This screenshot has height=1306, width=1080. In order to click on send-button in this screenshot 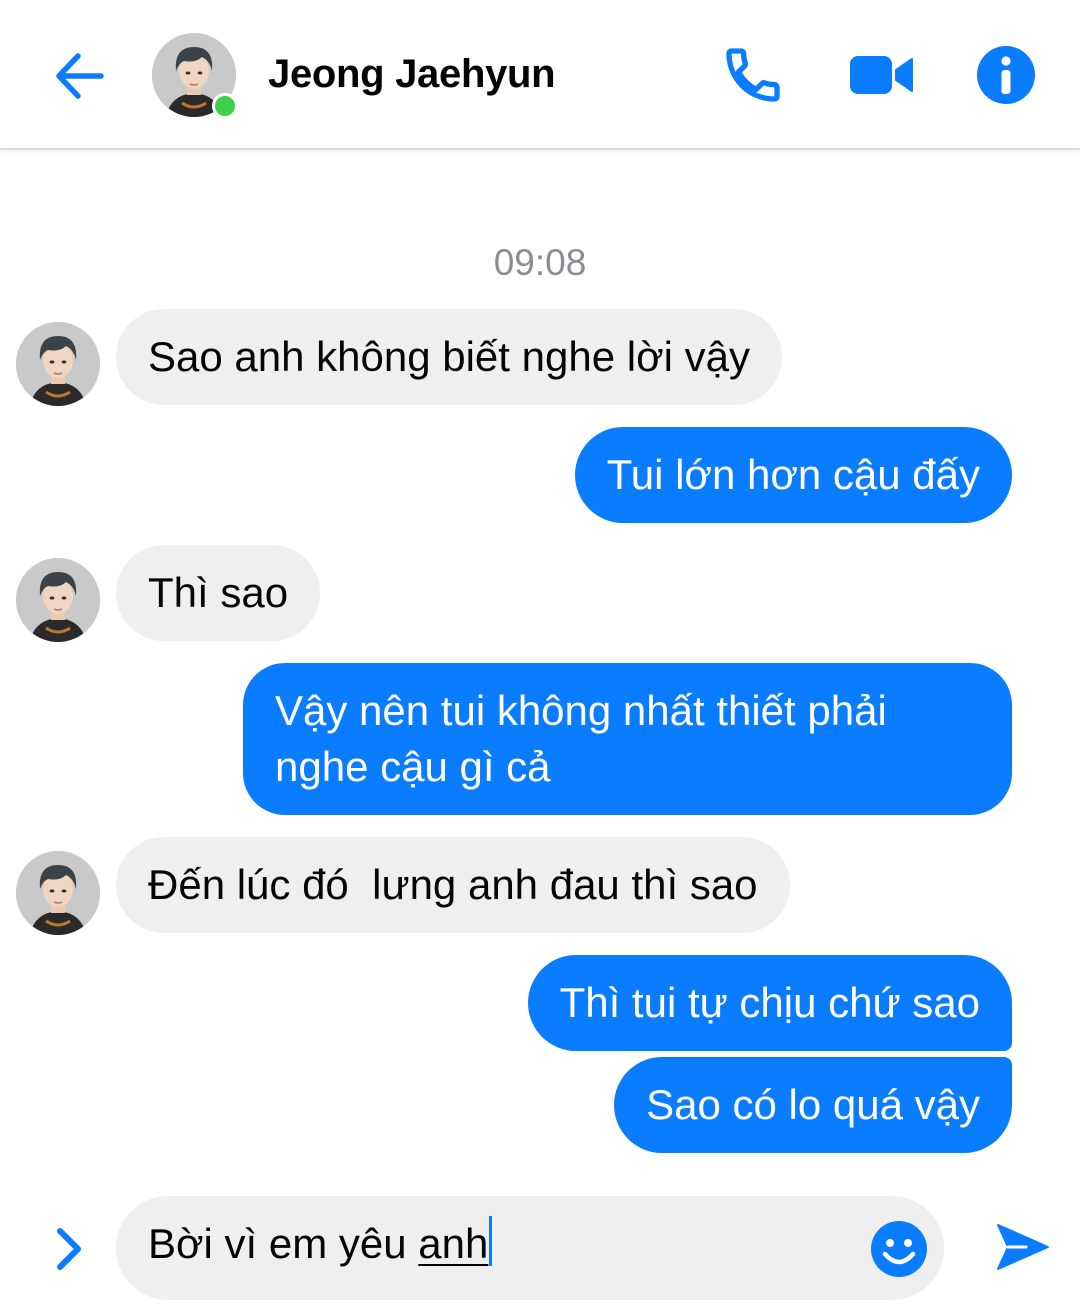, I will do `click(1023, 1247)`.